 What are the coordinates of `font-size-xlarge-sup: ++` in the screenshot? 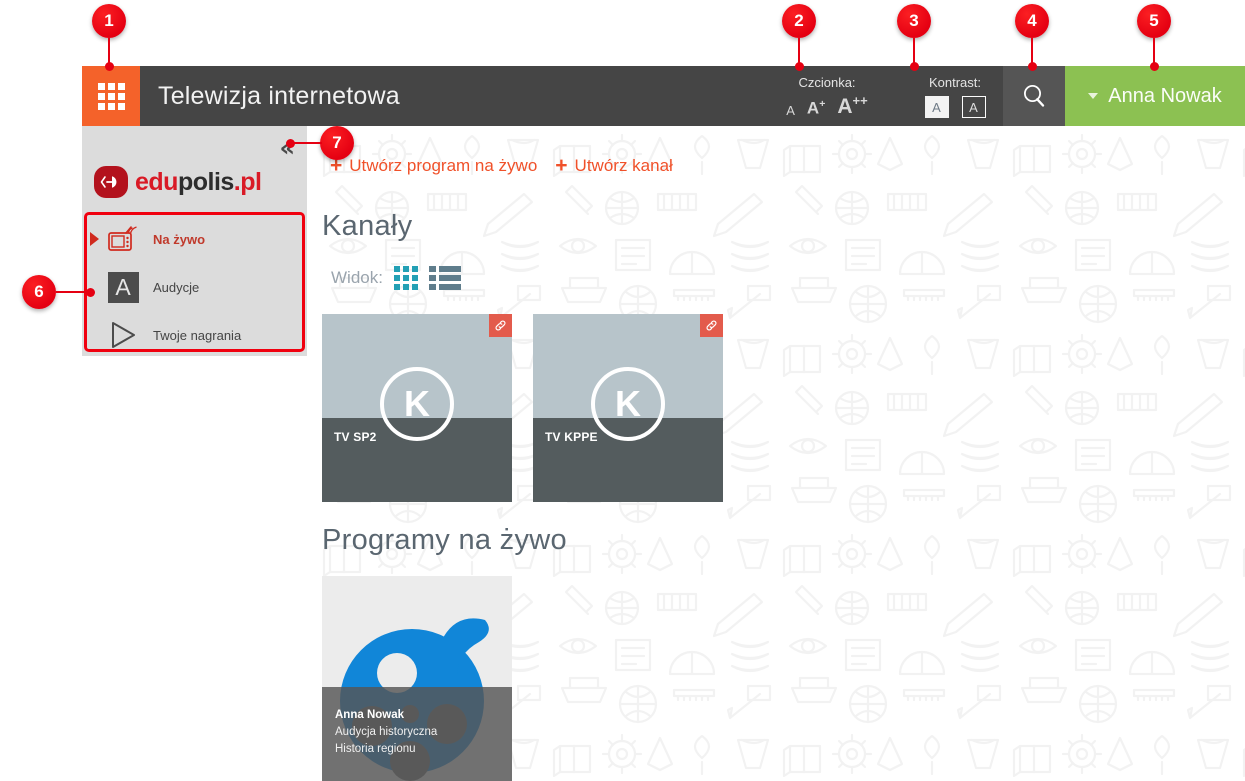 It's located at (860, 100).